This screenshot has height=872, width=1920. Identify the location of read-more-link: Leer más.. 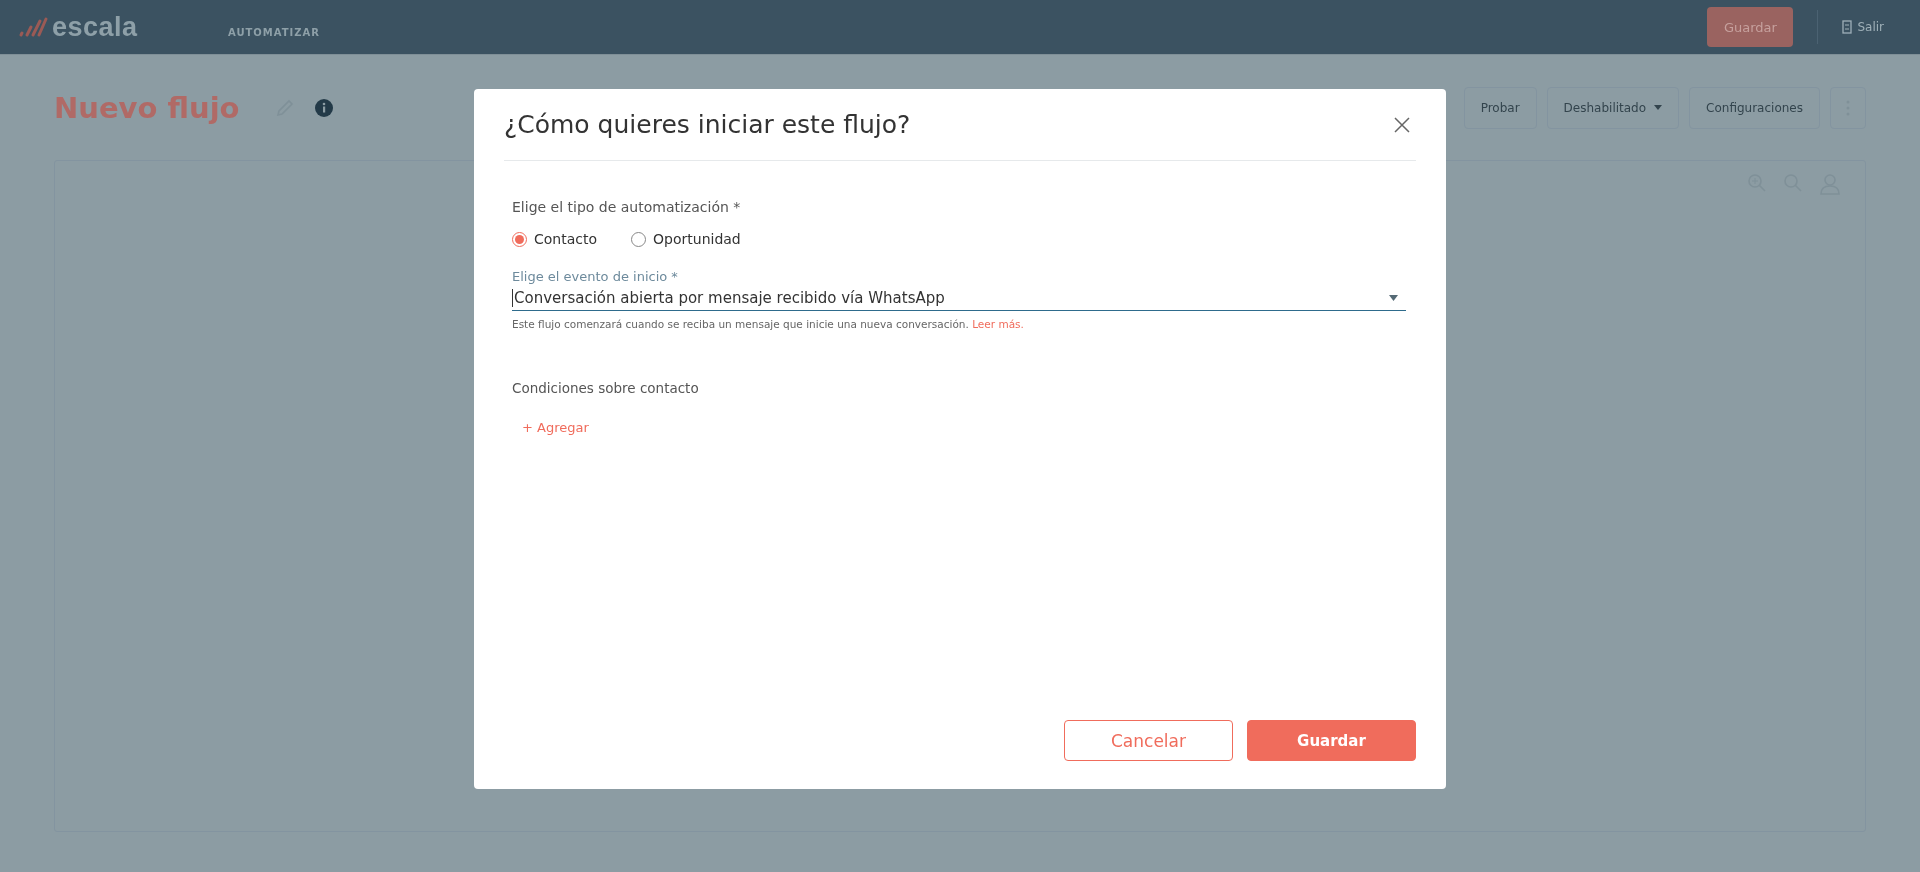
(998, 324).